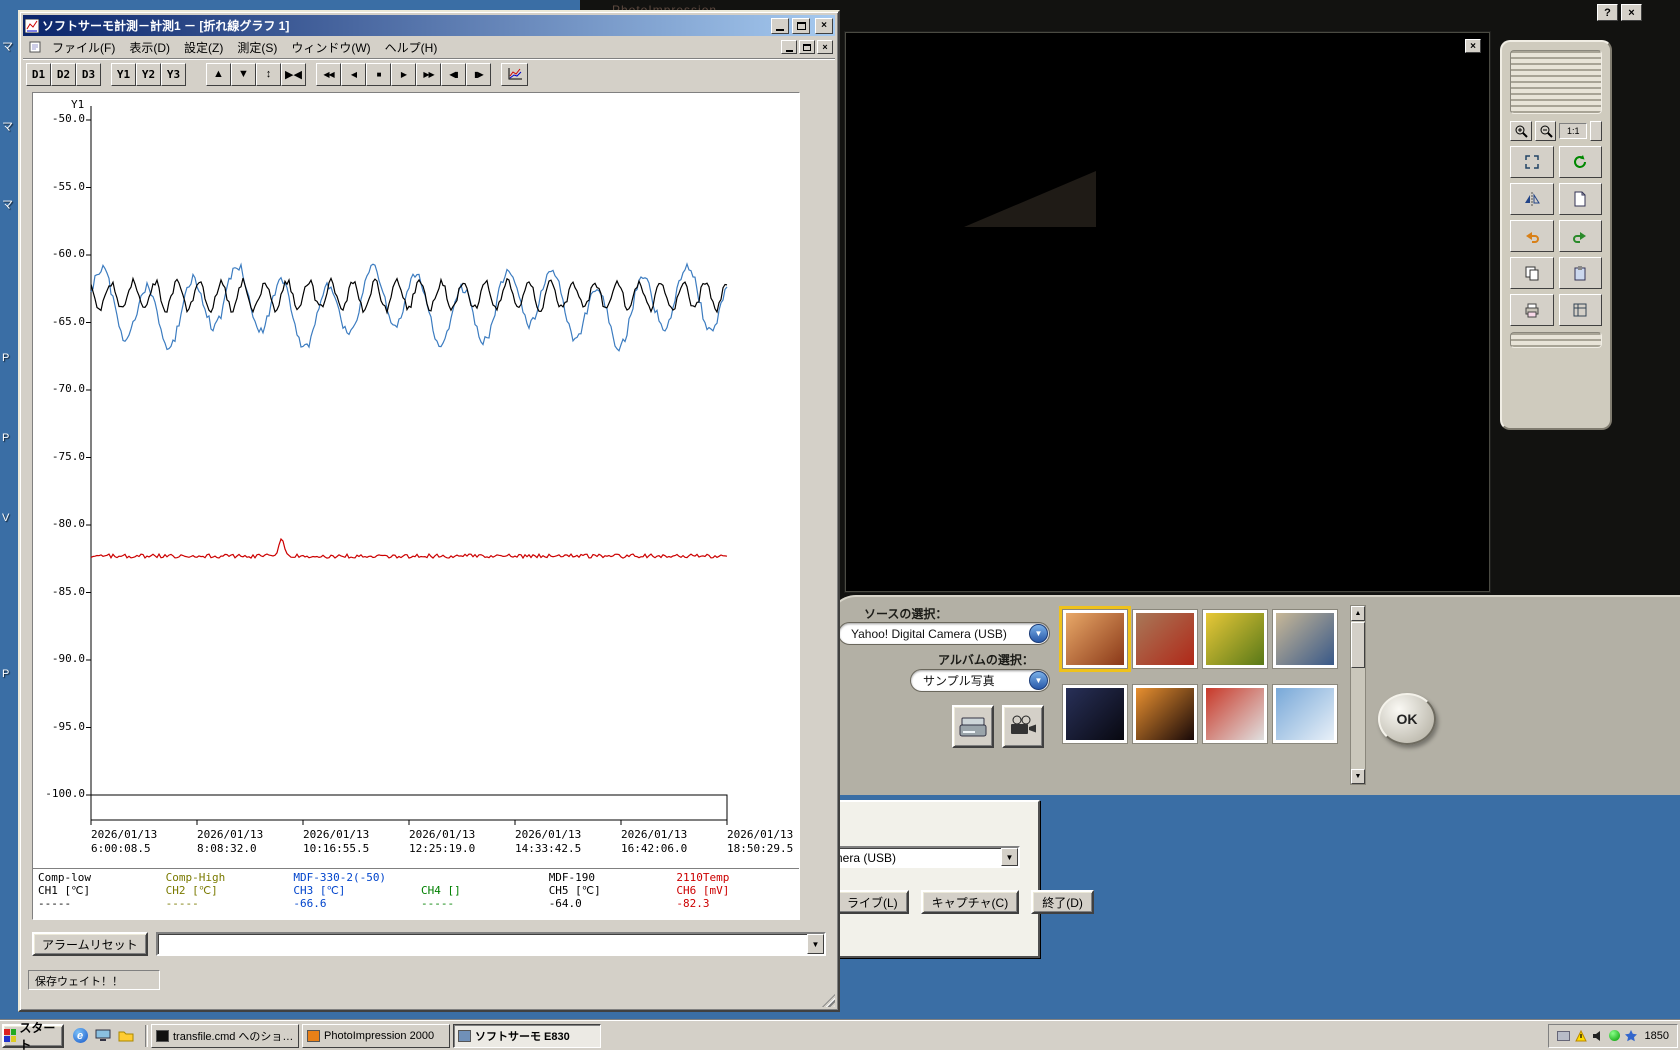 The height and width of the screenshot is (1050, 1680). What do you see at coordinates (403, 74) in the screenshot?
I see `playback-button: ▶` at bounding box center [403, 74].